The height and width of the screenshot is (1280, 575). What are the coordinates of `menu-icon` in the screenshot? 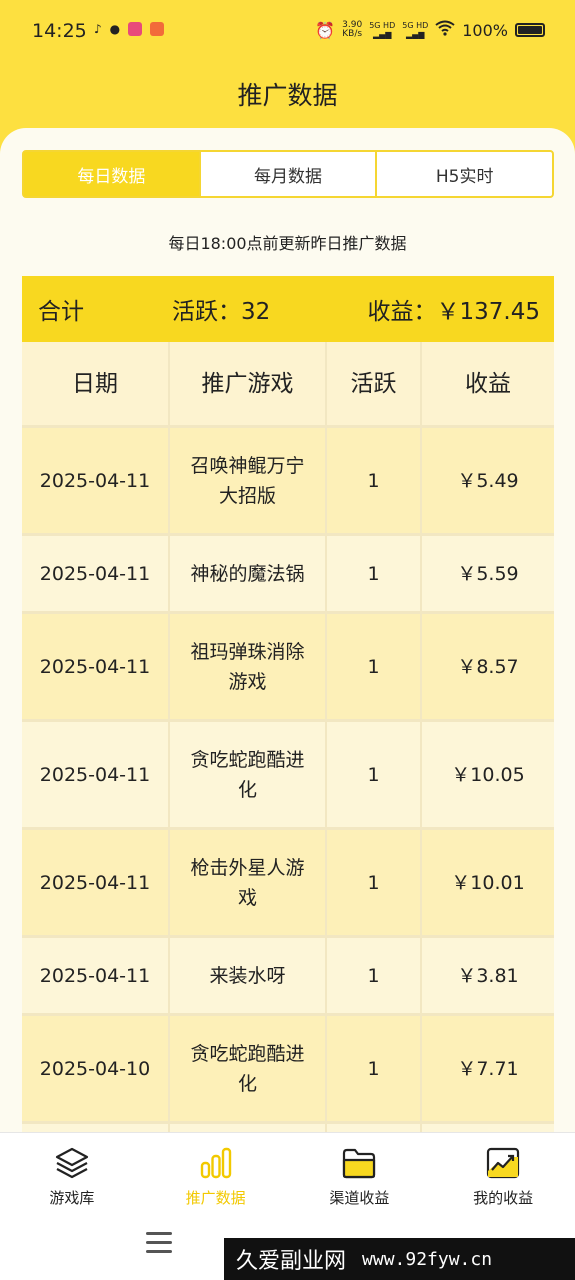 It's located at (159, 1244).